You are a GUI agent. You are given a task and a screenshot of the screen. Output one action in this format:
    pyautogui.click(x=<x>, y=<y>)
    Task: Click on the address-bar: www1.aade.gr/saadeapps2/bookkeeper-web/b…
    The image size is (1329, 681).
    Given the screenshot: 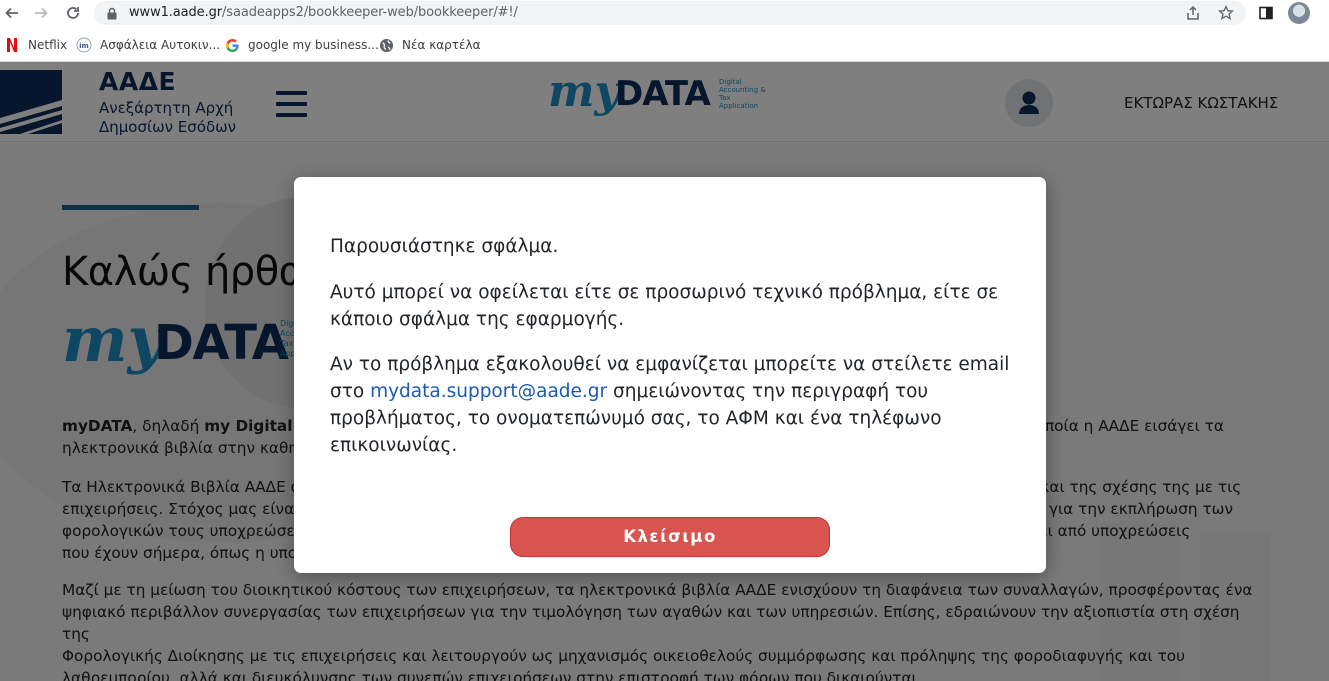 What is the action you would take?
    pyautogui.click(x=670, y=13)
    